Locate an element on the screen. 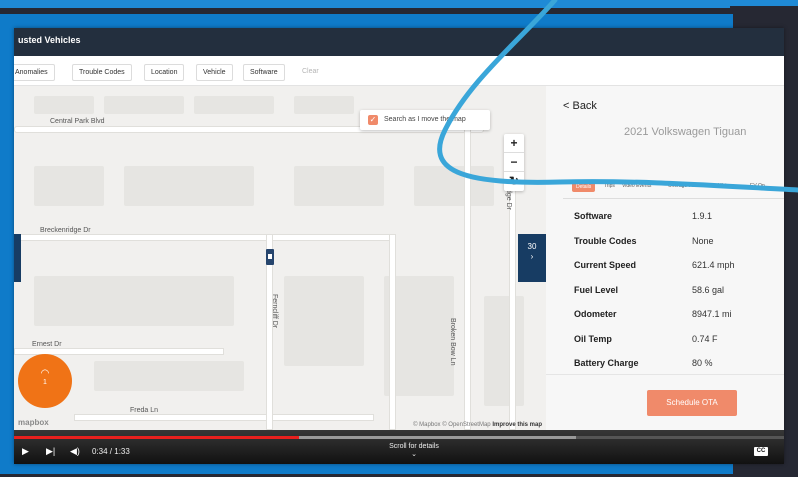 The image size is (798, 477). detail-row: Fuel Level 58.6 gal is located at coordinates (674, 290).